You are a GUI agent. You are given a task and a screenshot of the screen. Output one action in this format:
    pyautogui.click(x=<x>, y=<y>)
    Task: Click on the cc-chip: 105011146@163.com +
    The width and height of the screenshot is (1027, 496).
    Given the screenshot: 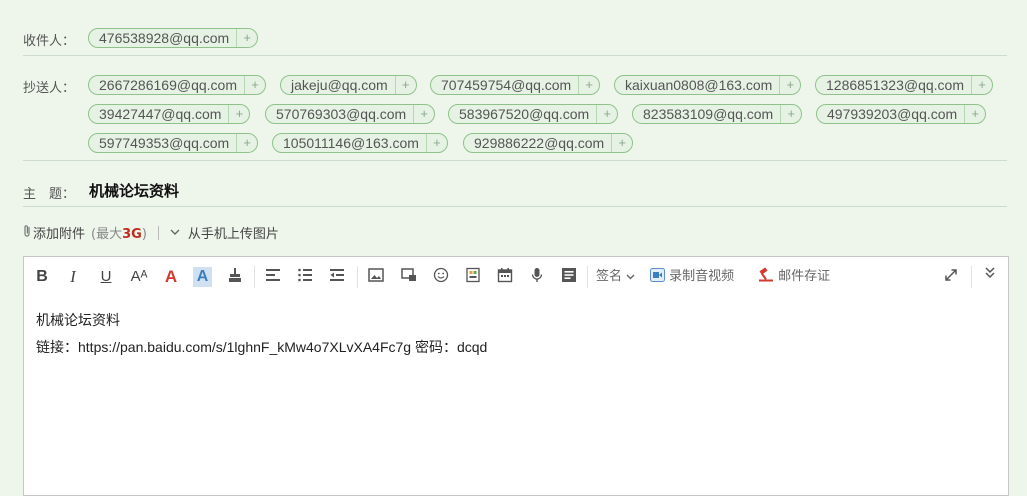 What is the action you would take?
    pyautogui.click(x=360, y=143)
    